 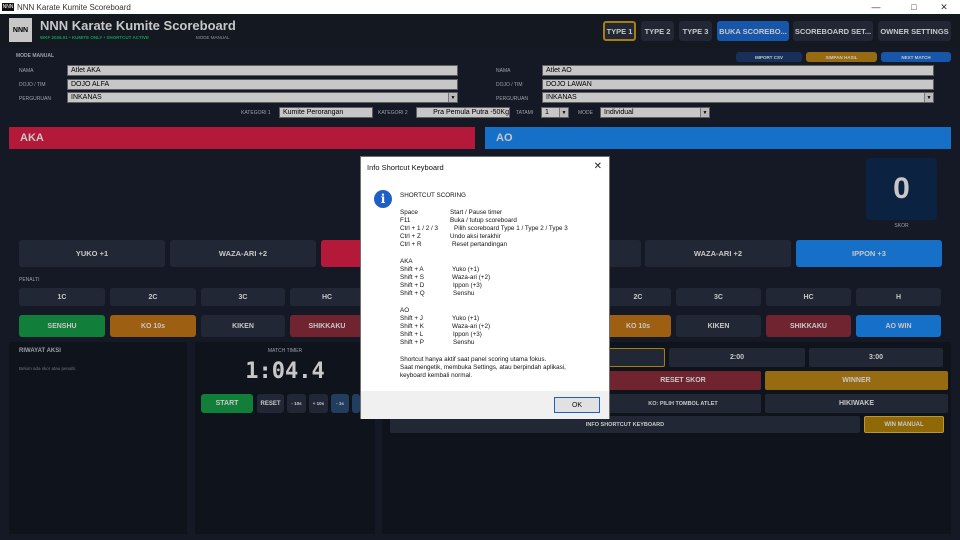 What do you see at coordinates (412, 342) in the screenshot?
I see `shortcut-key: Shift + P` at bounding box center [412, 342].